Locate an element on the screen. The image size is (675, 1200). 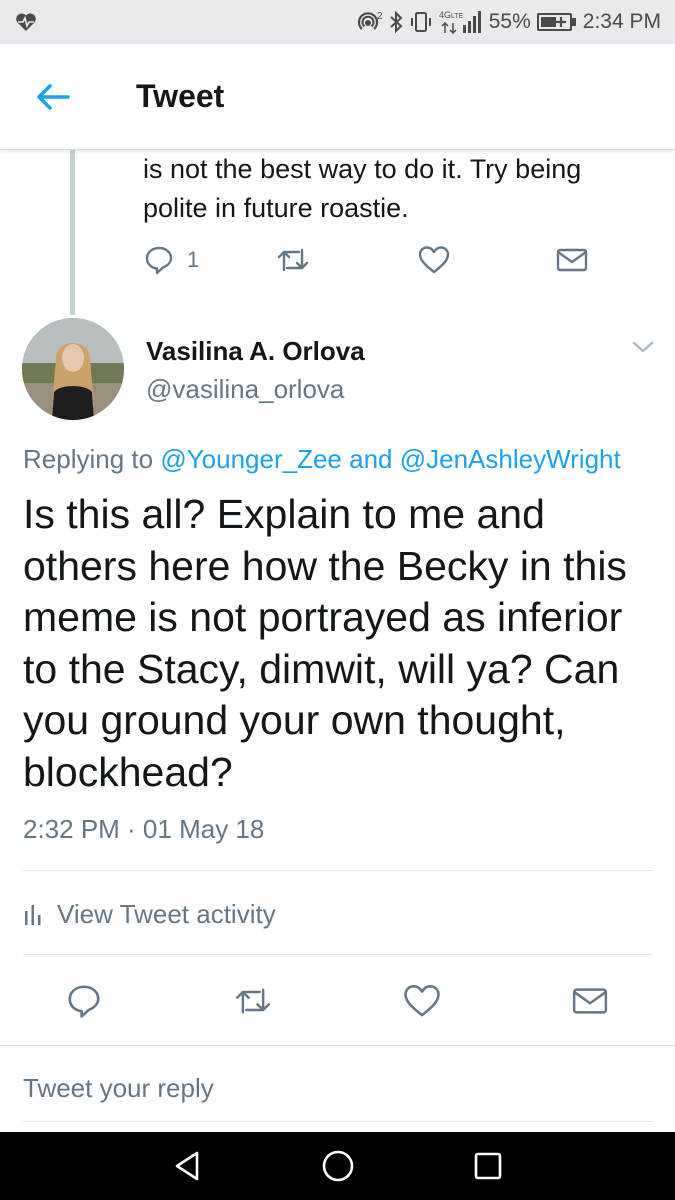
system-navigation-bar is located at coordinates (337, 1166).